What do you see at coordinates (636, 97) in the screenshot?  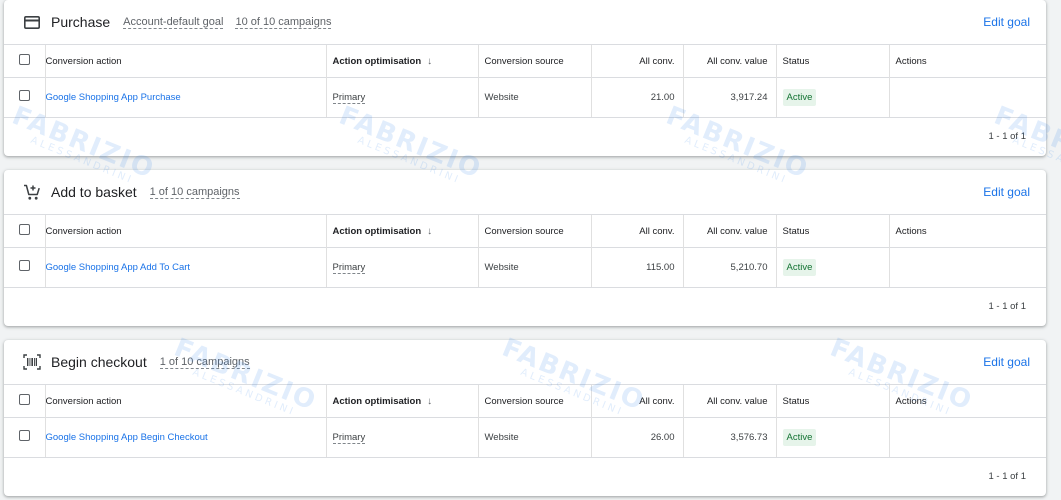 I see `all-conv-cell: 21.00` at bounding box center [636, 97].